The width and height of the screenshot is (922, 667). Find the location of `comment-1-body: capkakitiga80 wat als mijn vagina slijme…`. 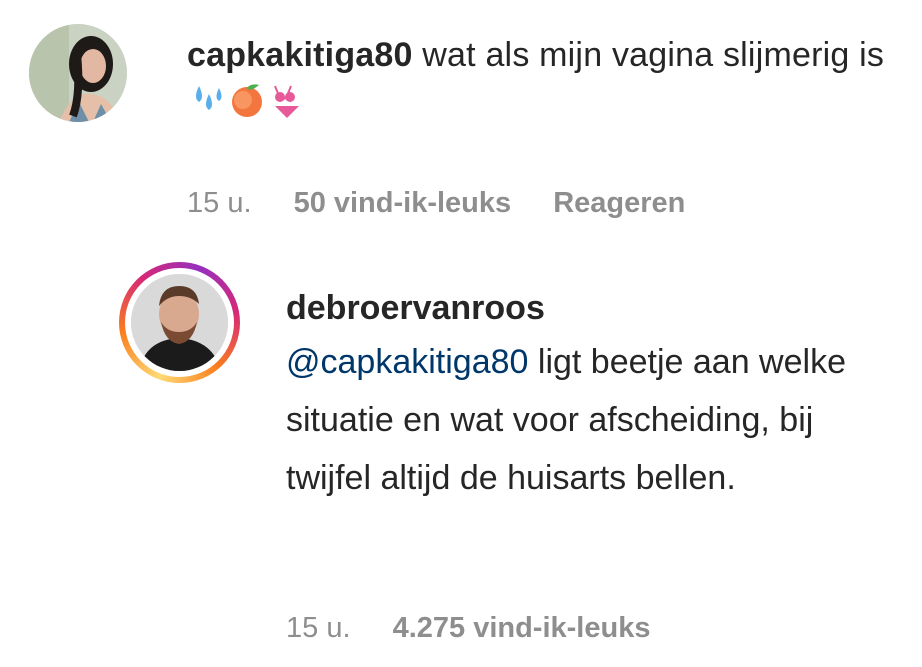

comment-1-body: capkakitiga80 wat als mijn vagina slijme… is located at coordinates (537, 82).